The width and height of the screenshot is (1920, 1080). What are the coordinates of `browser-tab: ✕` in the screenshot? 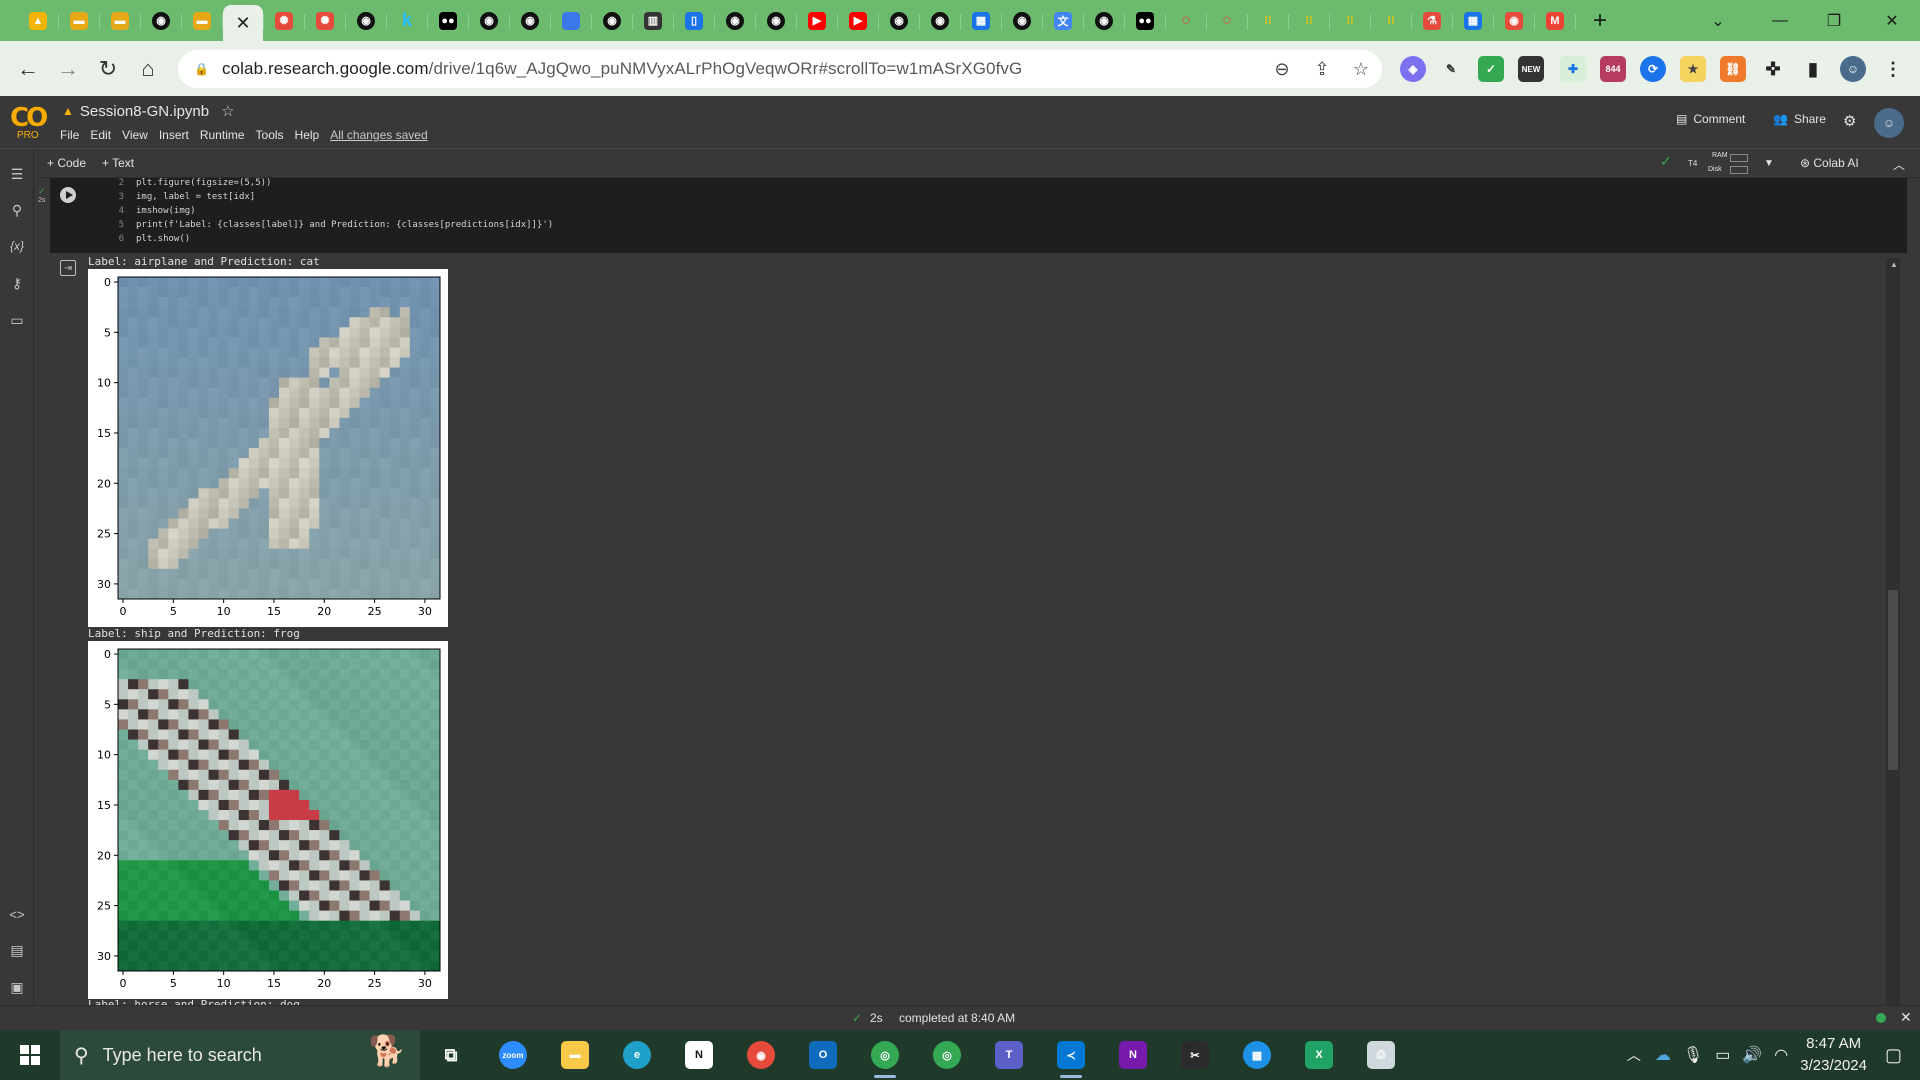 It's located at (243, 23).